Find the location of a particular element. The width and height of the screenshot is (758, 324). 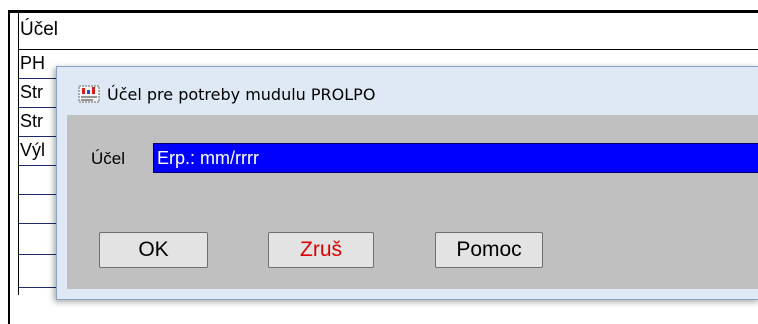

purpose-field-label: Účel is located at coordinates (108, 158).